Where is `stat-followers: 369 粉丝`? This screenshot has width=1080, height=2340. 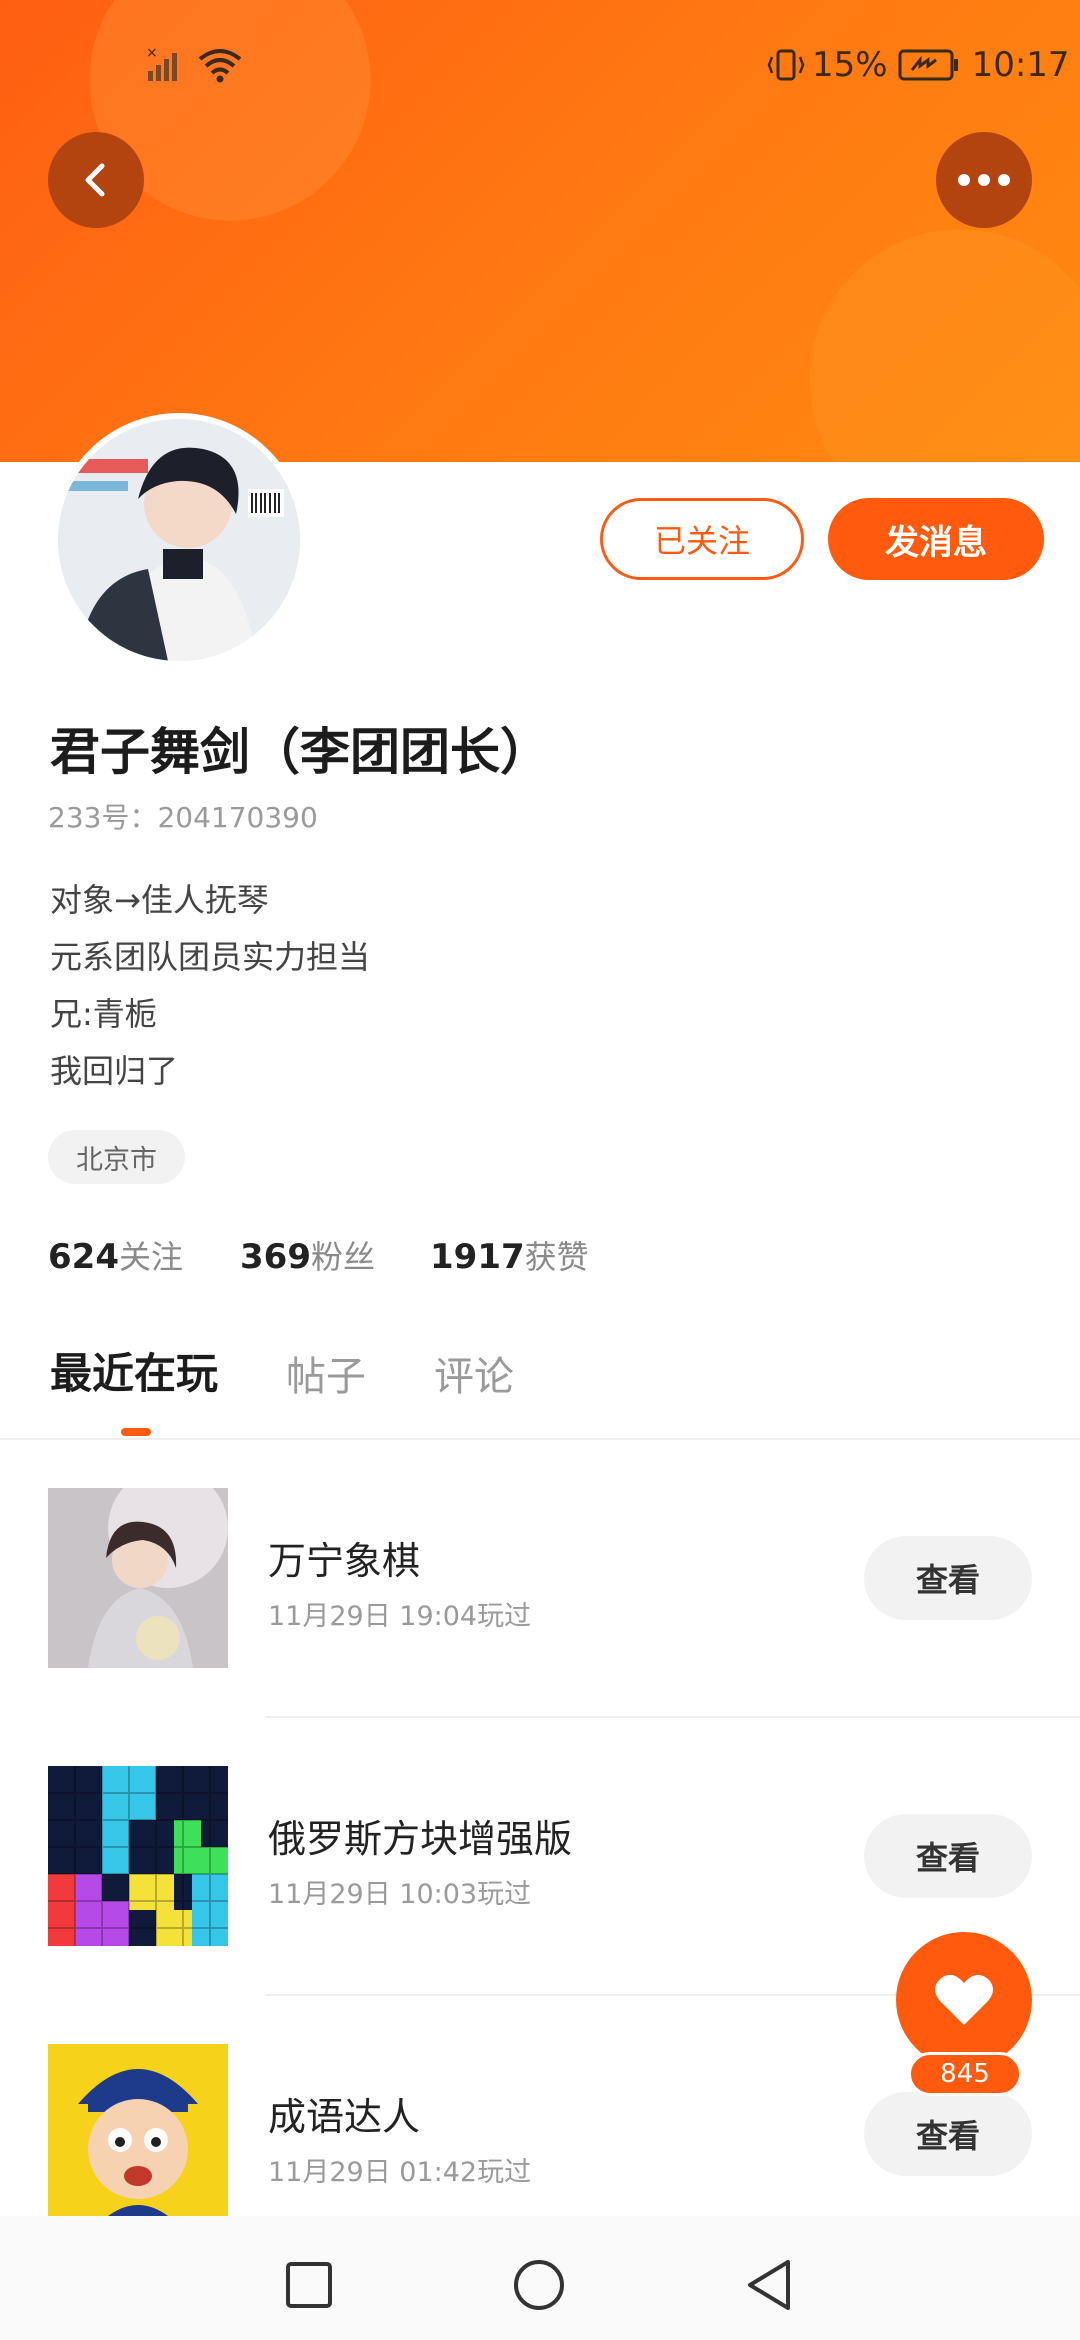
stat-followers: 369 粉丝 is located at coordinates (307, 1255).